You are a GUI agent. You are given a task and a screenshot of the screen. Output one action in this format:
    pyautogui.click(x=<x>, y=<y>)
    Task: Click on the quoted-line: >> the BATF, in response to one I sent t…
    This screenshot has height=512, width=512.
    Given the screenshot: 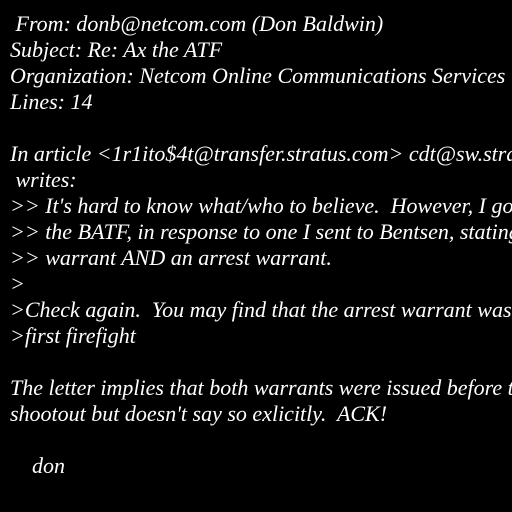 What is the action you would take?
    pyautogui.click(x=261, y=231)
    